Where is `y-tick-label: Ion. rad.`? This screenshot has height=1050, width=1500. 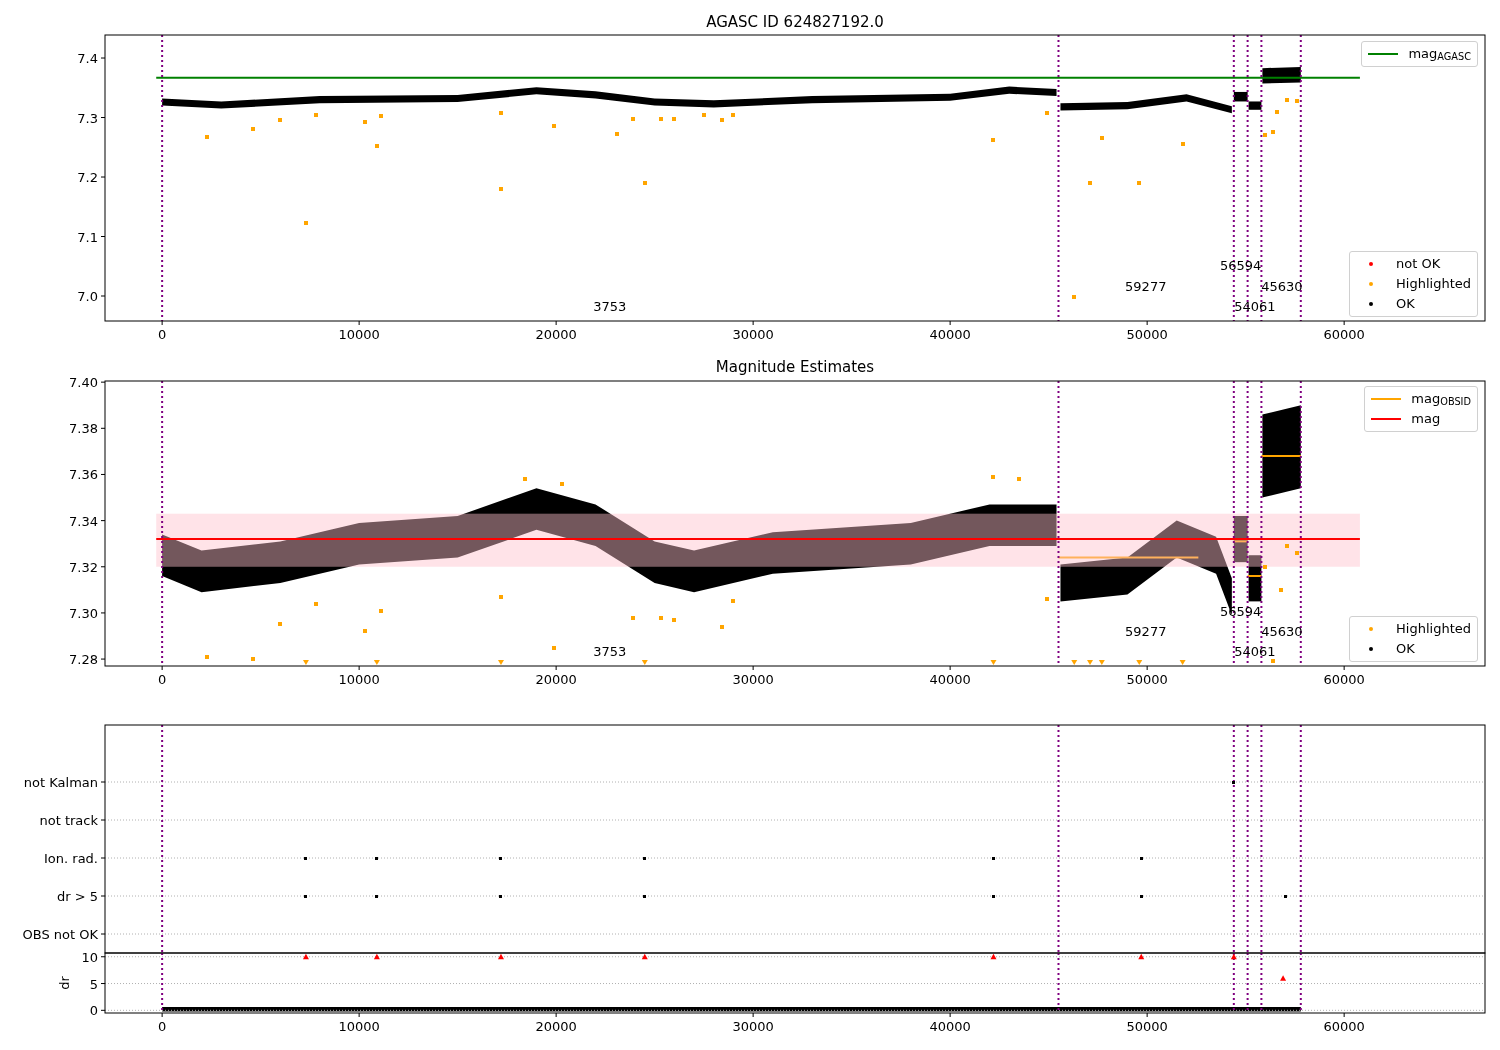 y-tick-label: Ion. rad. is located at coordinates (71, 858).